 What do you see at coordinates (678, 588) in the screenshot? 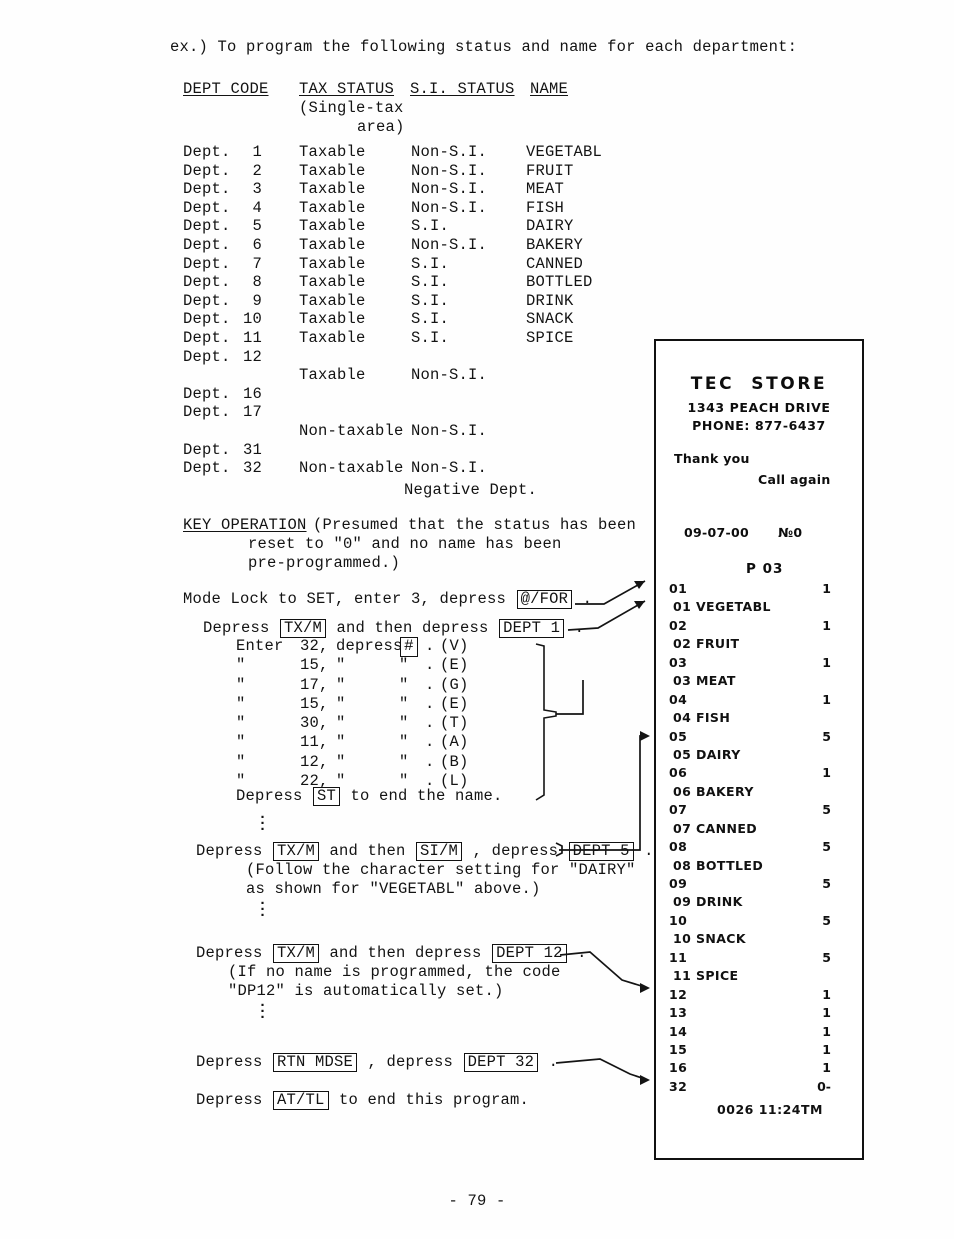
I see `receipt-row-code: 01` at bounding box center [678, 588].